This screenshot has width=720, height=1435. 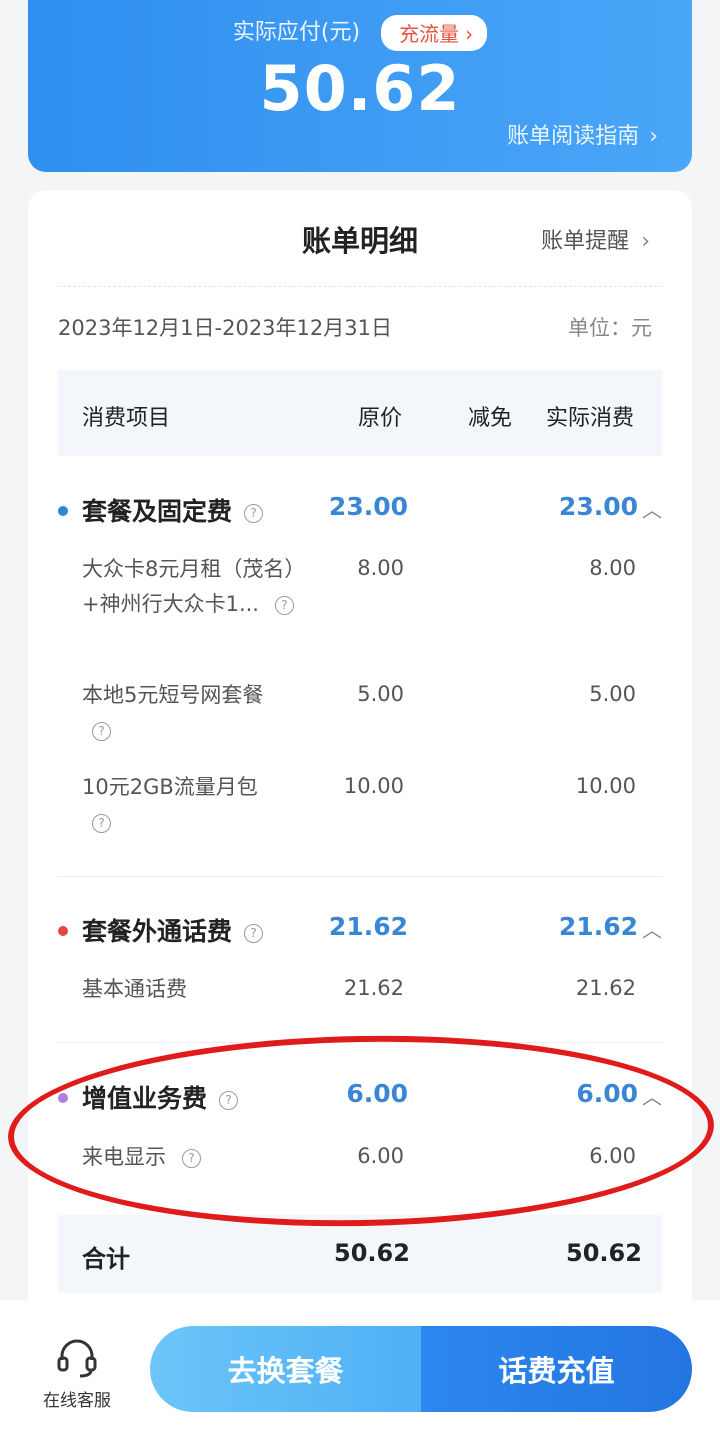 What do you see at coordinates (490, 418) in the screenshot?
I see `header-discount: 减免` at bounding box center [490, 418].